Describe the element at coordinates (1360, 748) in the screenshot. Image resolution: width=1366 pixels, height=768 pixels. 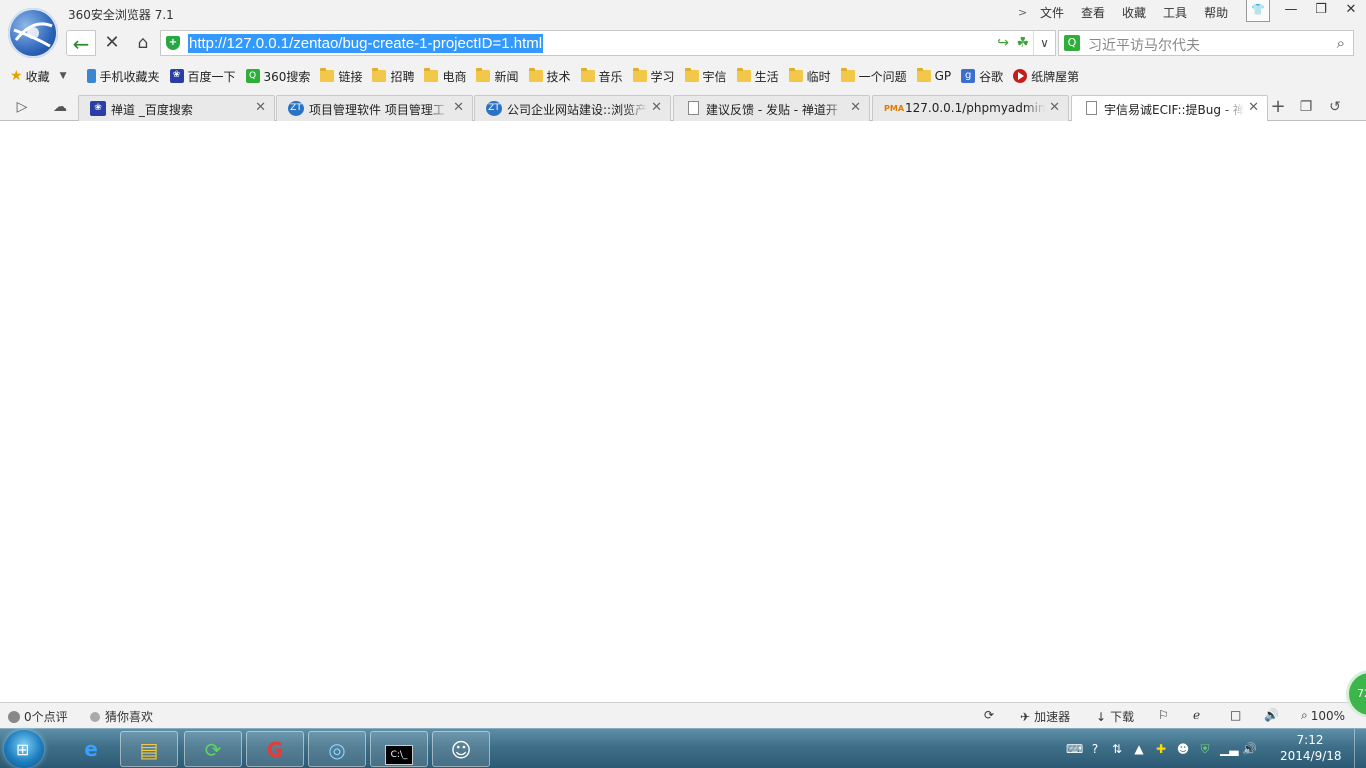
I see `show-desktop-button` at that location.